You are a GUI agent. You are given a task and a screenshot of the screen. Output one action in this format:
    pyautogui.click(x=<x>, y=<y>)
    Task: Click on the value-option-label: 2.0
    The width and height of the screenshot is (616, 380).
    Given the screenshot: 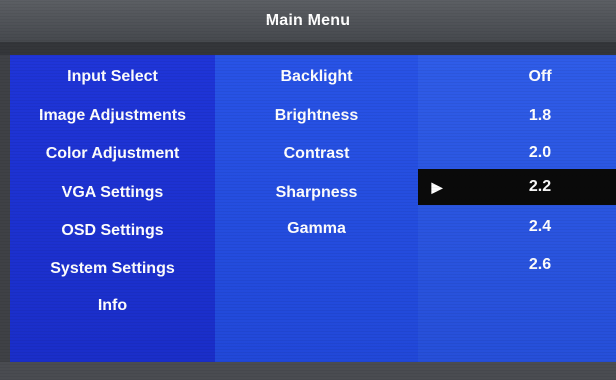 What is the action you would take?
    pyautogui.click(x=540, y=152)
    